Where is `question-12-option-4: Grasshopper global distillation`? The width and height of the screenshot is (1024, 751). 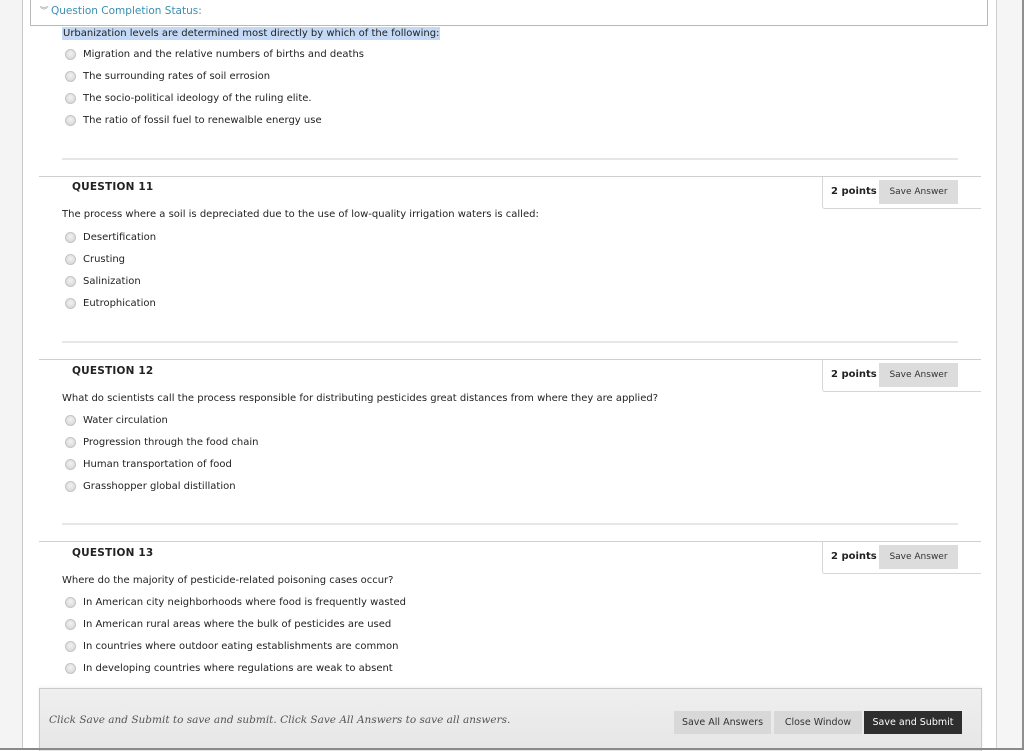
question-12-option-4: Grasshopper global distillation is located at coordinates (150, 486).